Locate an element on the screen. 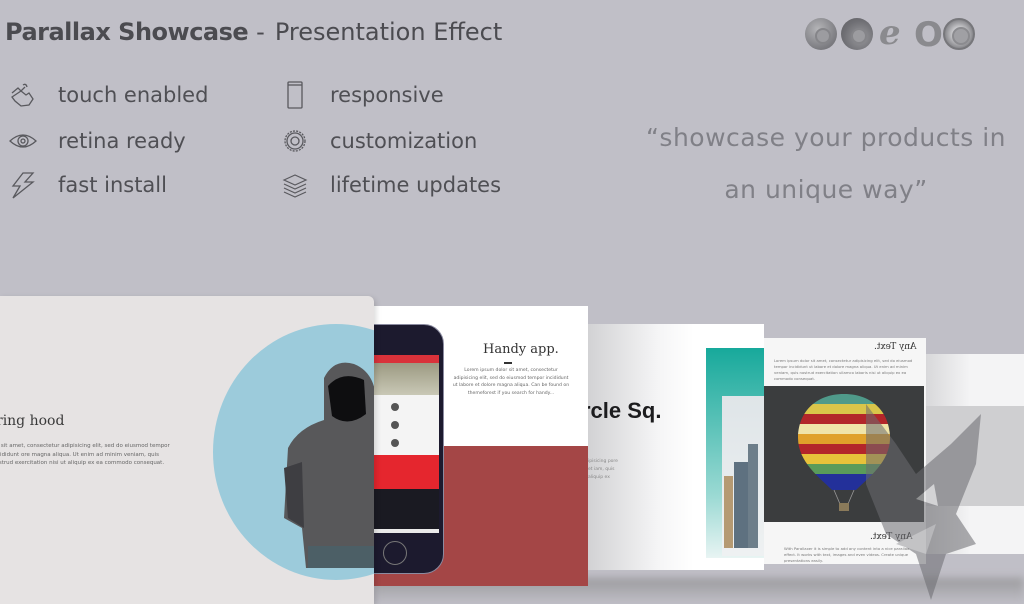  lightning-icon is located at coordinates (23, 185).